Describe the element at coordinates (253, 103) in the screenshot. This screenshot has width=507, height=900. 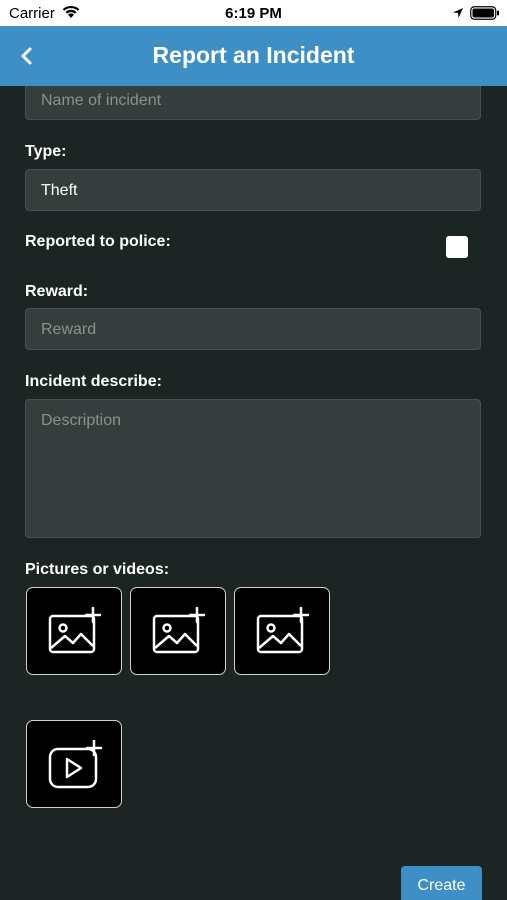
I see `incident-name-input: Name of incident` at that location.